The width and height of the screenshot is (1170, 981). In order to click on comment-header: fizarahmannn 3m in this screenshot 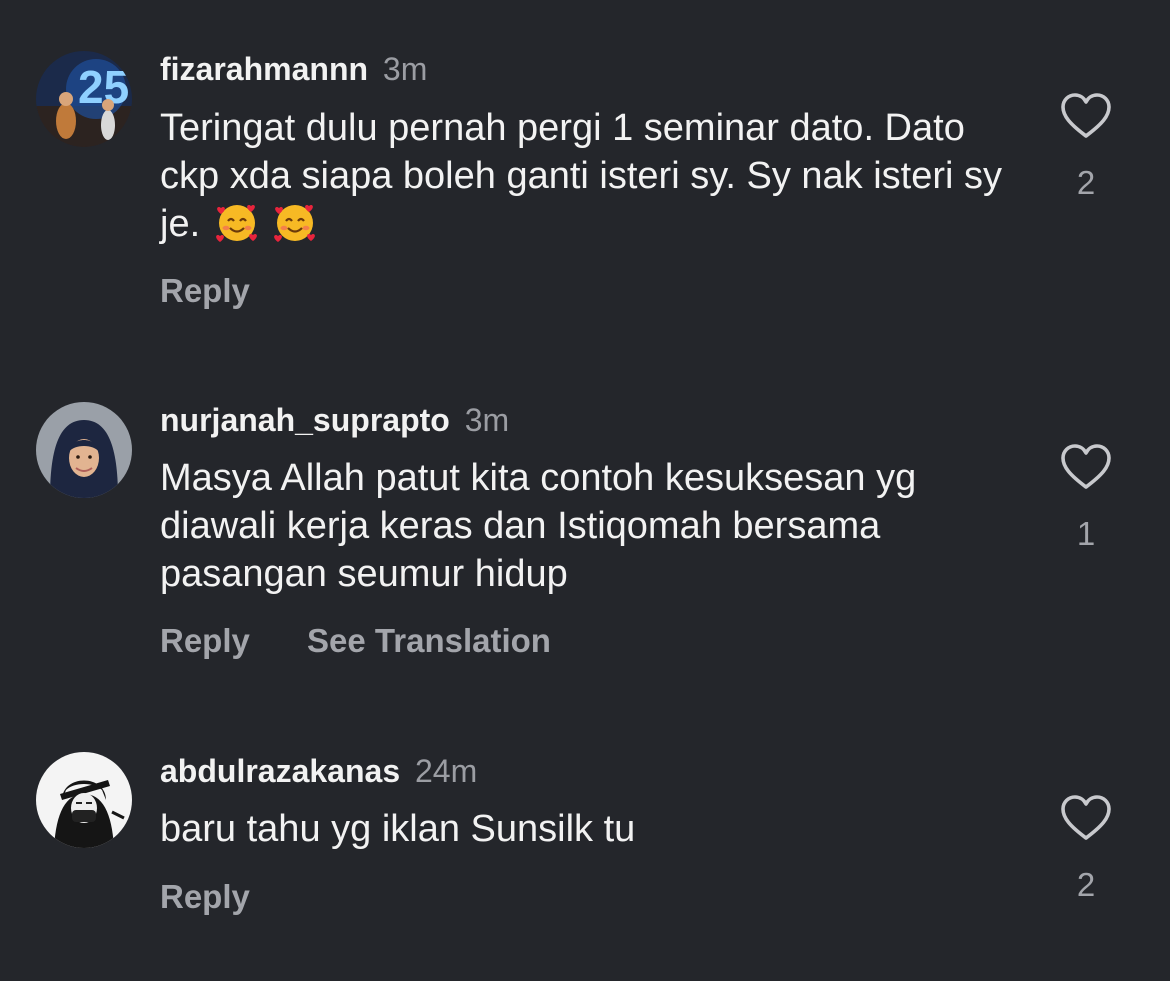, I will do `click(293, 69)`.